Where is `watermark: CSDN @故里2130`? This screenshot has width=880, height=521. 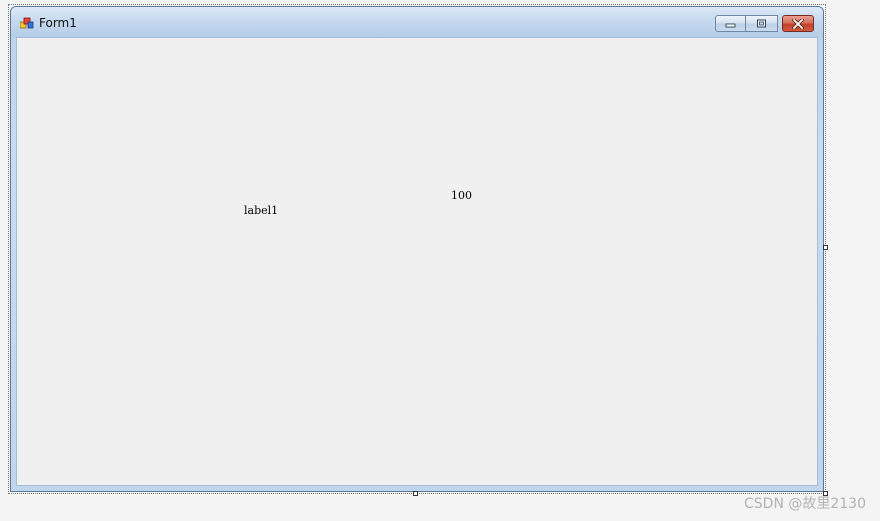 watermark: CSDN @故里2130 is located at coordinates (805, 504).